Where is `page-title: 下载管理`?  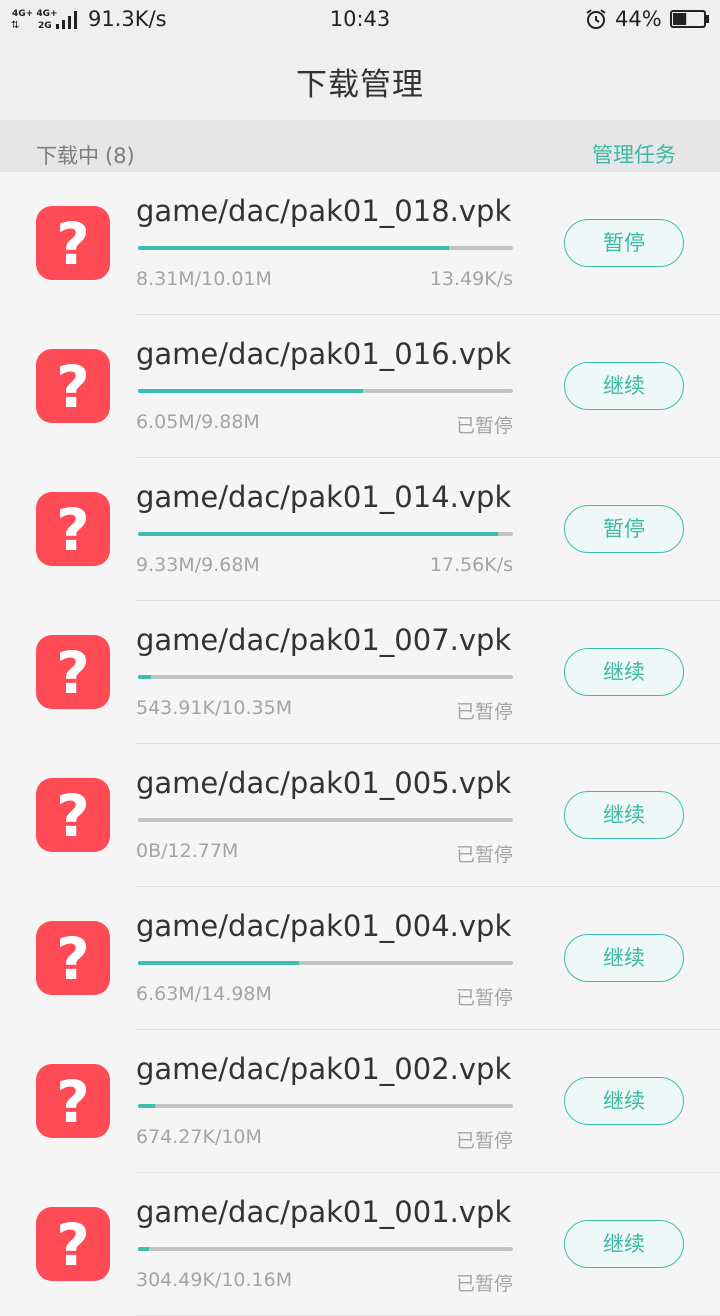 page-title: 下载管理 is located at coordinates (360, 85).